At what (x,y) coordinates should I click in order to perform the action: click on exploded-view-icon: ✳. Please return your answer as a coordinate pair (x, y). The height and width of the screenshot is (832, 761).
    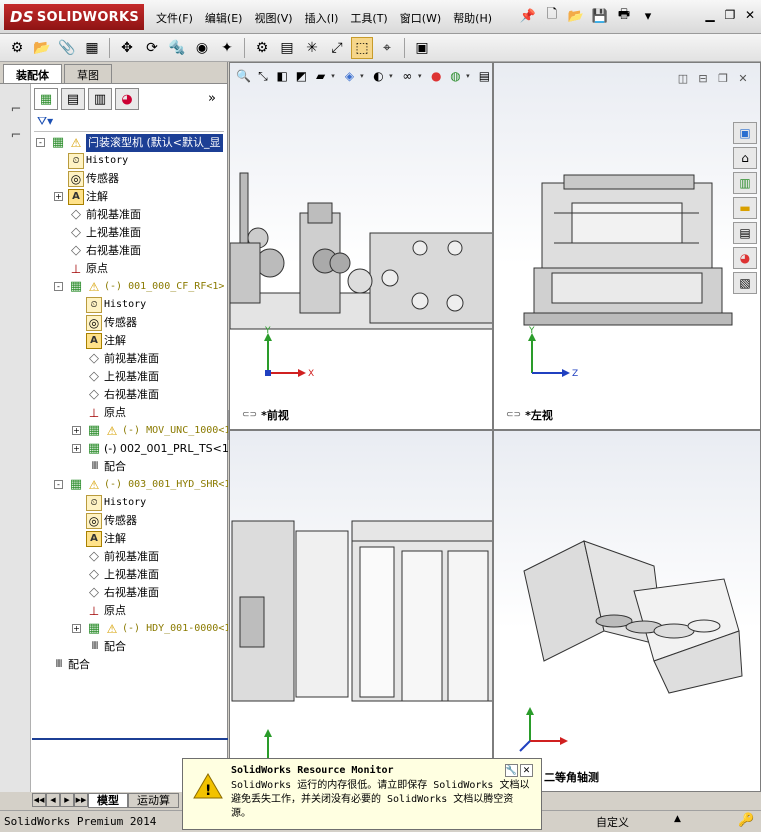
    Looking at the image, I should click on (312, 48).